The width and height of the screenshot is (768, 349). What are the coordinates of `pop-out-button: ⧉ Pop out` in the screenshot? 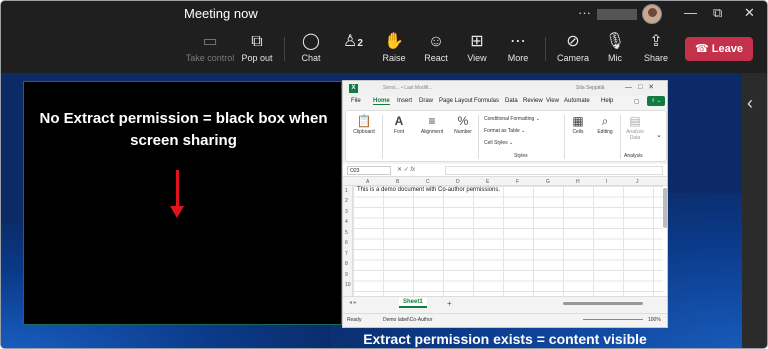 It's located at (257, 50).